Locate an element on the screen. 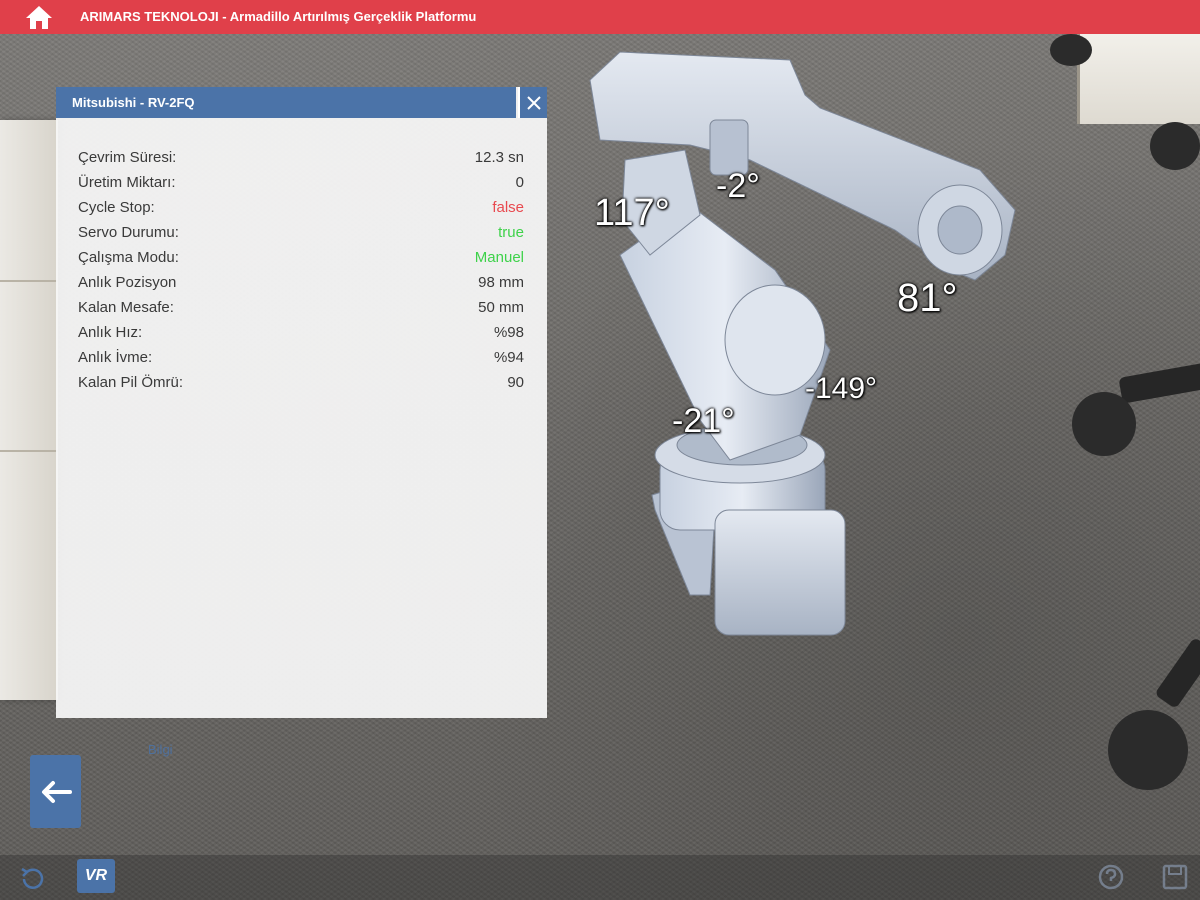 The height and width of the screenshot is (900, 1200). home-icon is located at coordinates (39, 17).